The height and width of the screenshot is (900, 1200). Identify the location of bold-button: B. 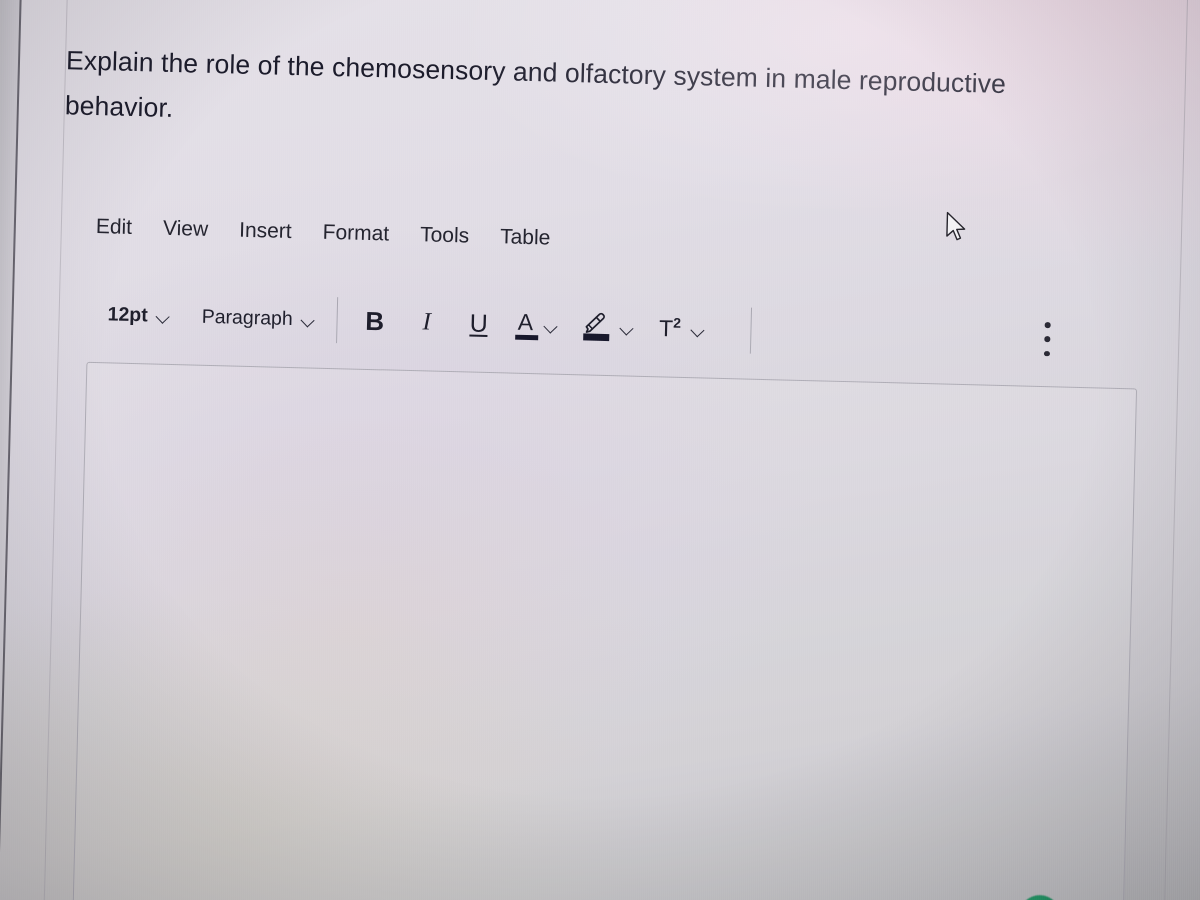
(374, 321).